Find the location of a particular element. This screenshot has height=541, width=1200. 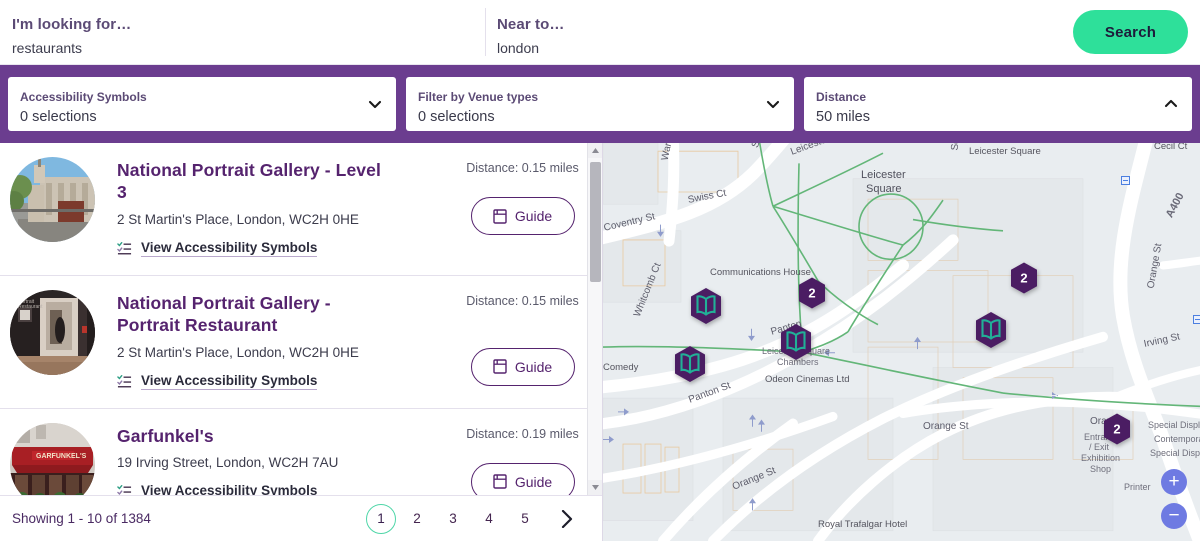

results-footer: Showing 1 - 10 of 1384 1 2 3 4 5 is located at coordinates (301, 518).